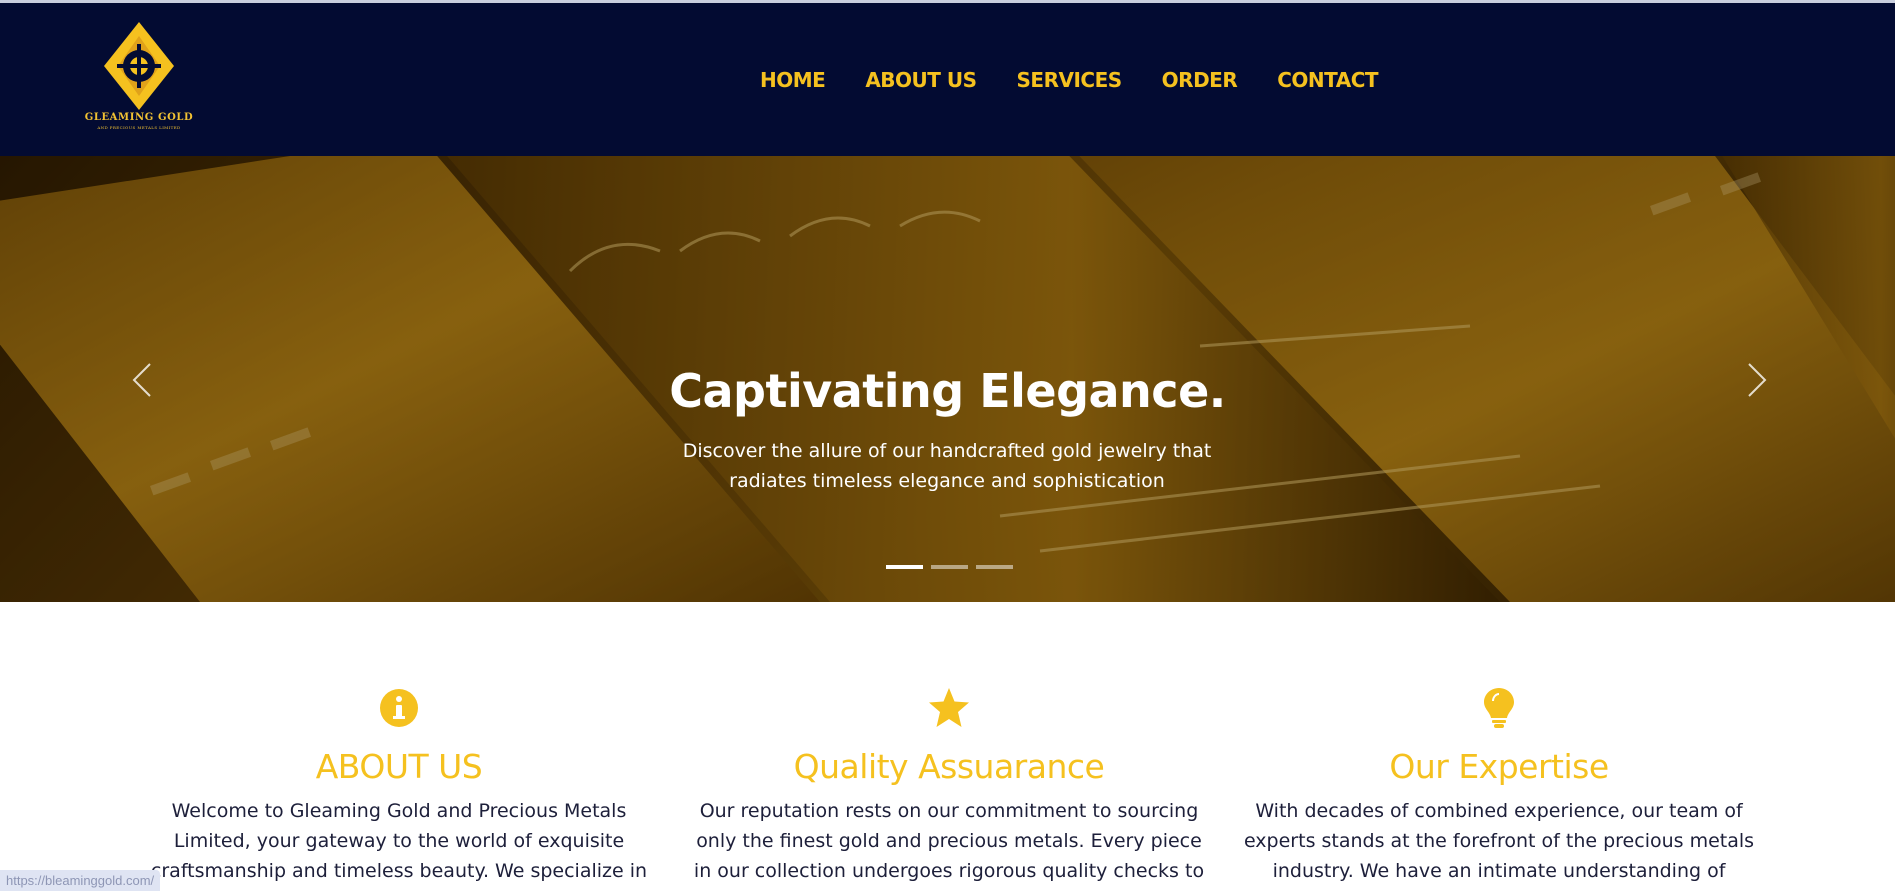 The width and height of the screenshot is (1895, 891). Describe the element at coordinates (399, 708) in the screenshot. I see `info-circle-icon` at that location.